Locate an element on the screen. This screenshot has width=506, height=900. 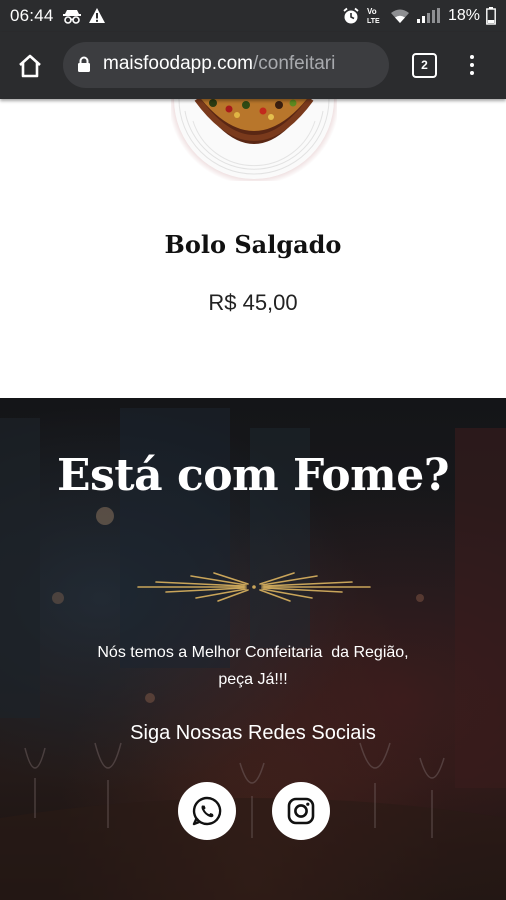
gold-divider-ornament is located at coordinates (254, 587).